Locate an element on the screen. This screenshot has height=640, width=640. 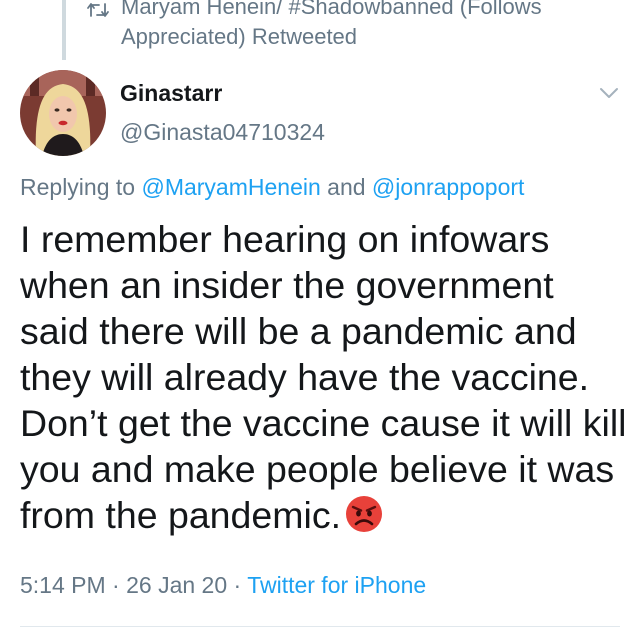
retweet-icon is located at coordinates (98, 10).